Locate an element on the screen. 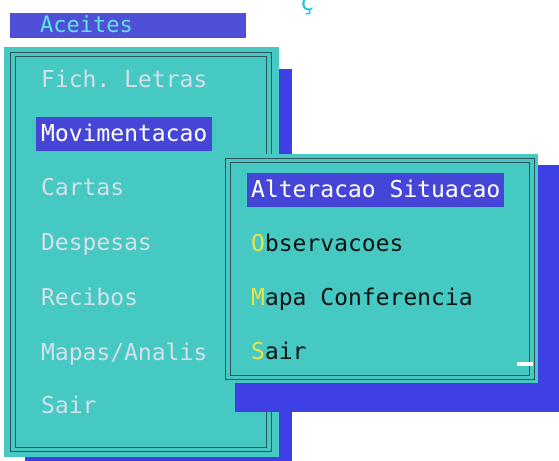 This screenshot has height=461, width=559. submenu-item-label: air is located at coordinates (285, 352).